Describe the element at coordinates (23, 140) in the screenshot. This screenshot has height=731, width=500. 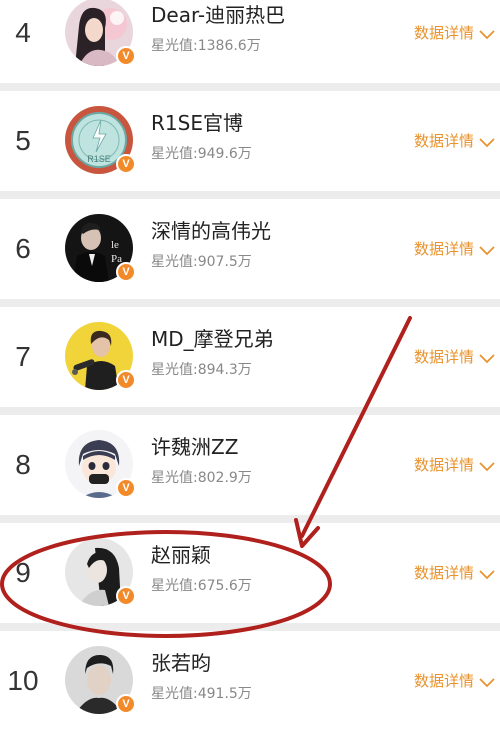
I see `rank-number: 5` at that location.